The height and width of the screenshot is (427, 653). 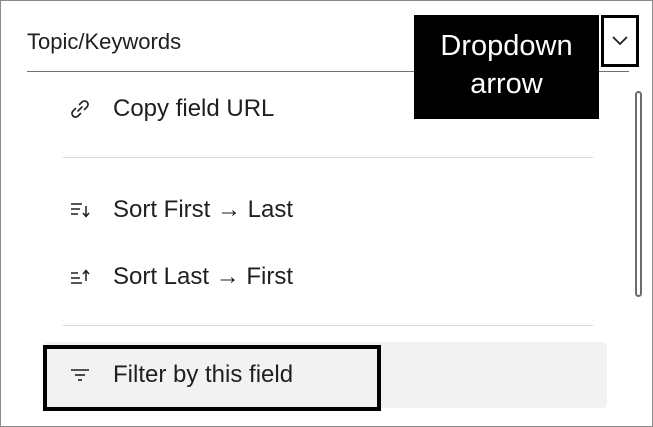 What do you see at coordinates (104, 41) in the screenshot?
I see `field-header-title: Topic/Keywords` at bounding box center [104, 41].